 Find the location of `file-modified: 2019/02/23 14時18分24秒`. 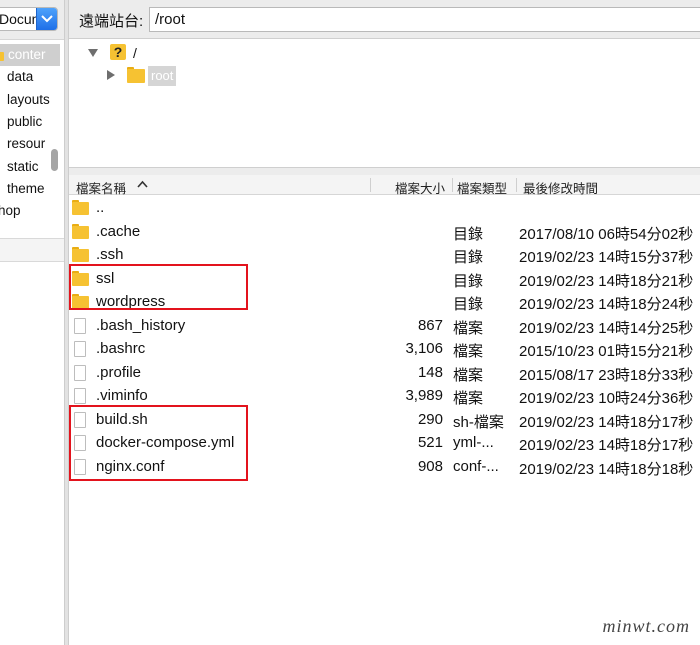

file-modified: 2019/02/23 14時18分24秒 is located at coordinates (606, 304).